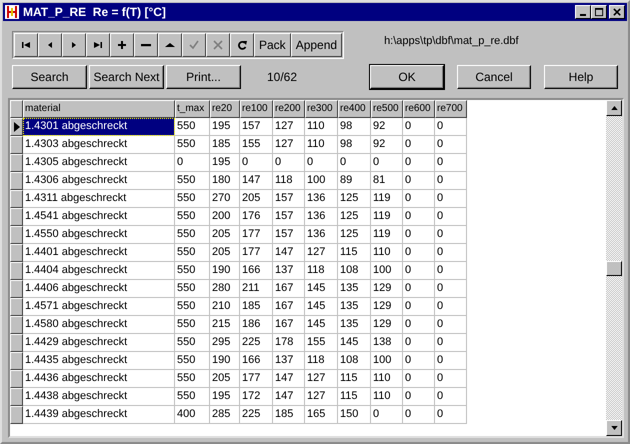  Describe the element at coordinates (242, 45) in the screenshot. I see `refresh-button` at that location.